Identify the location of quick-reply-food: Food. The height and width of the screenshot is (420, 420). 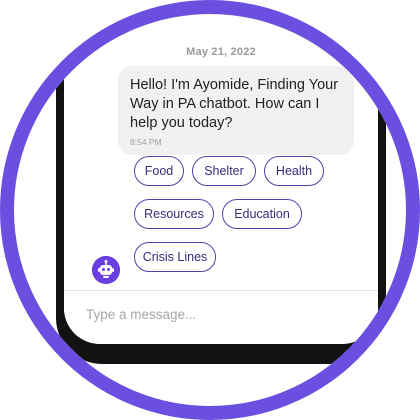
(159, 171).